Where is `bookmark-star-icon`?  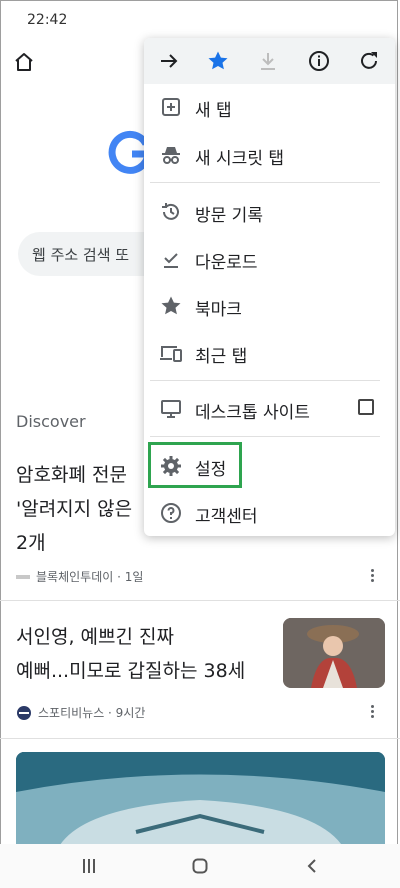
bookmark-star-icon is located at coordinates (218, 61).